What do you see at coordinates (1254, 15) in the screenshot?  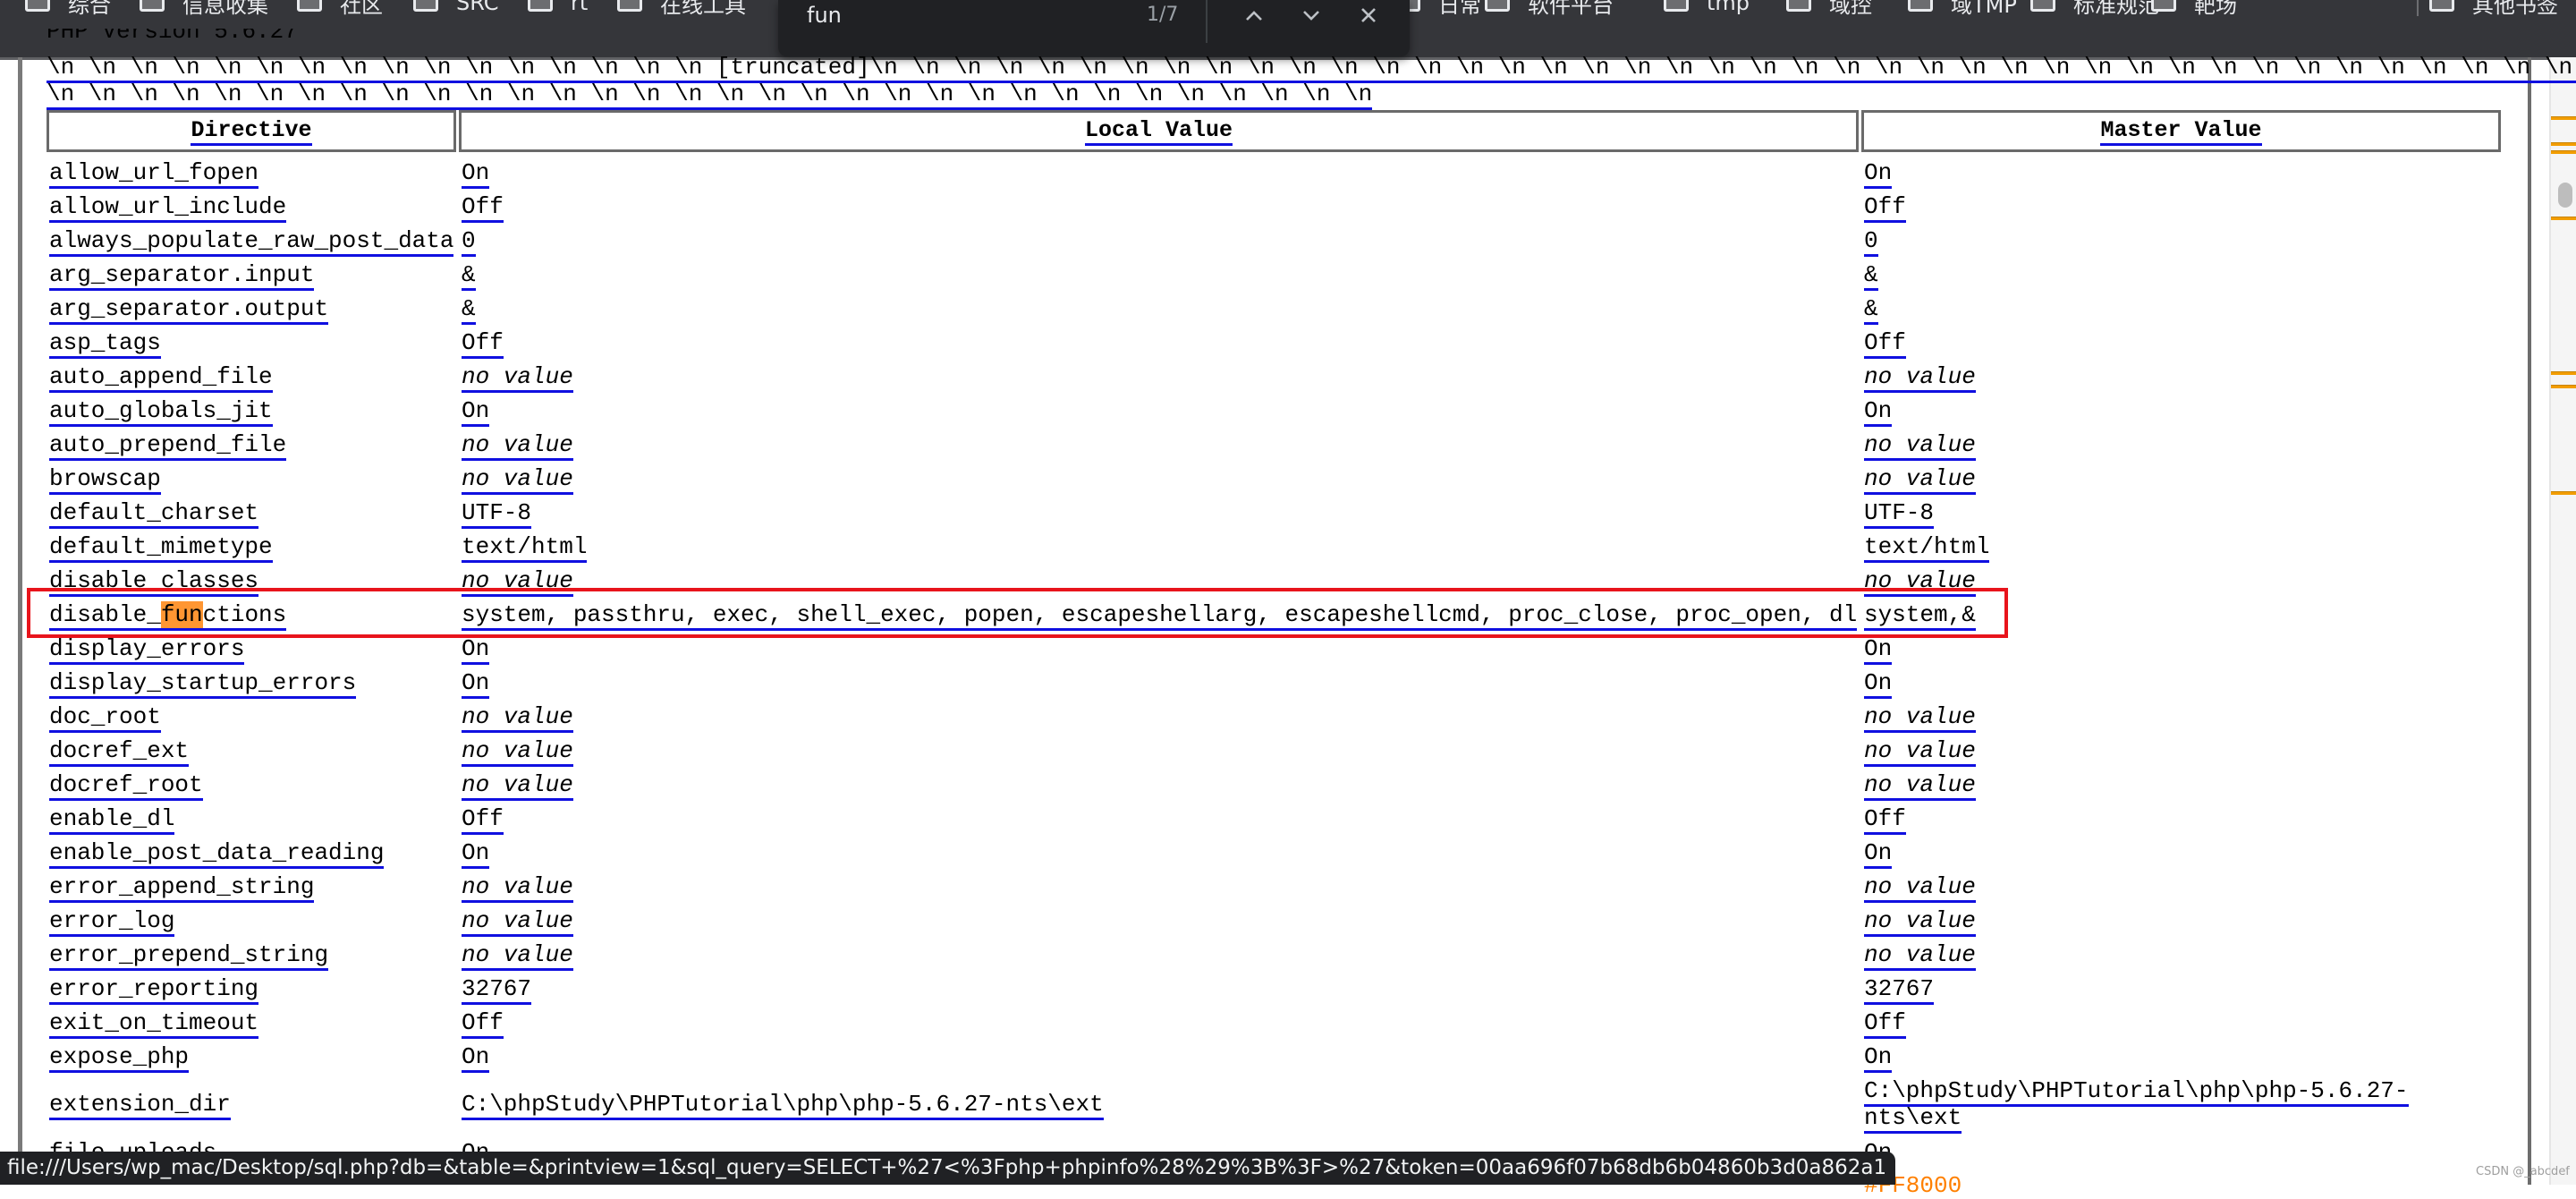 I see `find-previous-button` at bounding box center [1254, 15].